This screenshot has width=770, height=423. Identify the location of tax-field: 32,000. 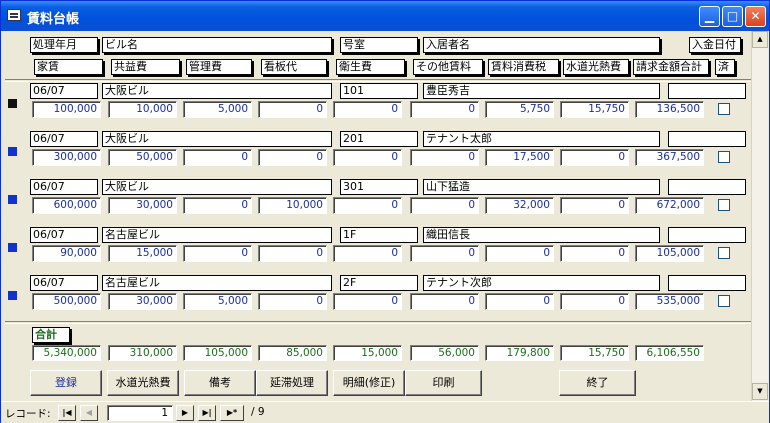
(519, 205).